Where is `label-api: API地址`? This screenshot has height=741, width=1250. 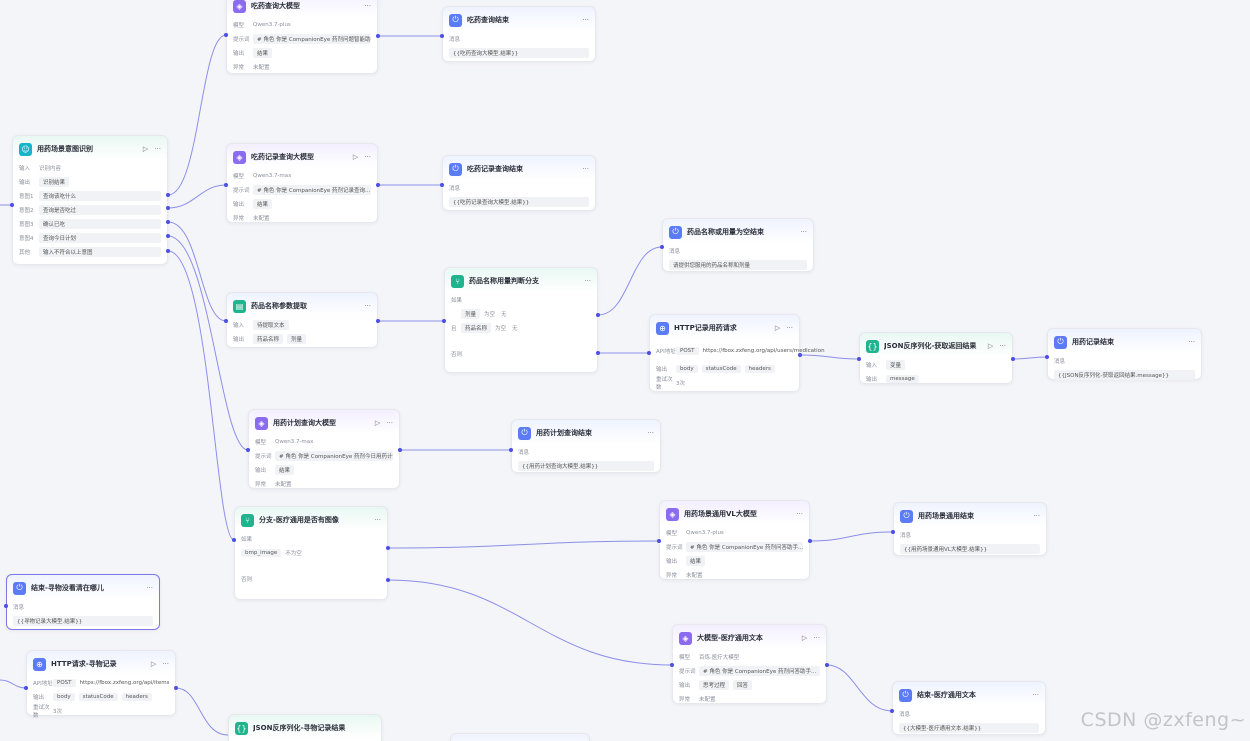
label-api: API地址 is located at coordinates (43, 684).